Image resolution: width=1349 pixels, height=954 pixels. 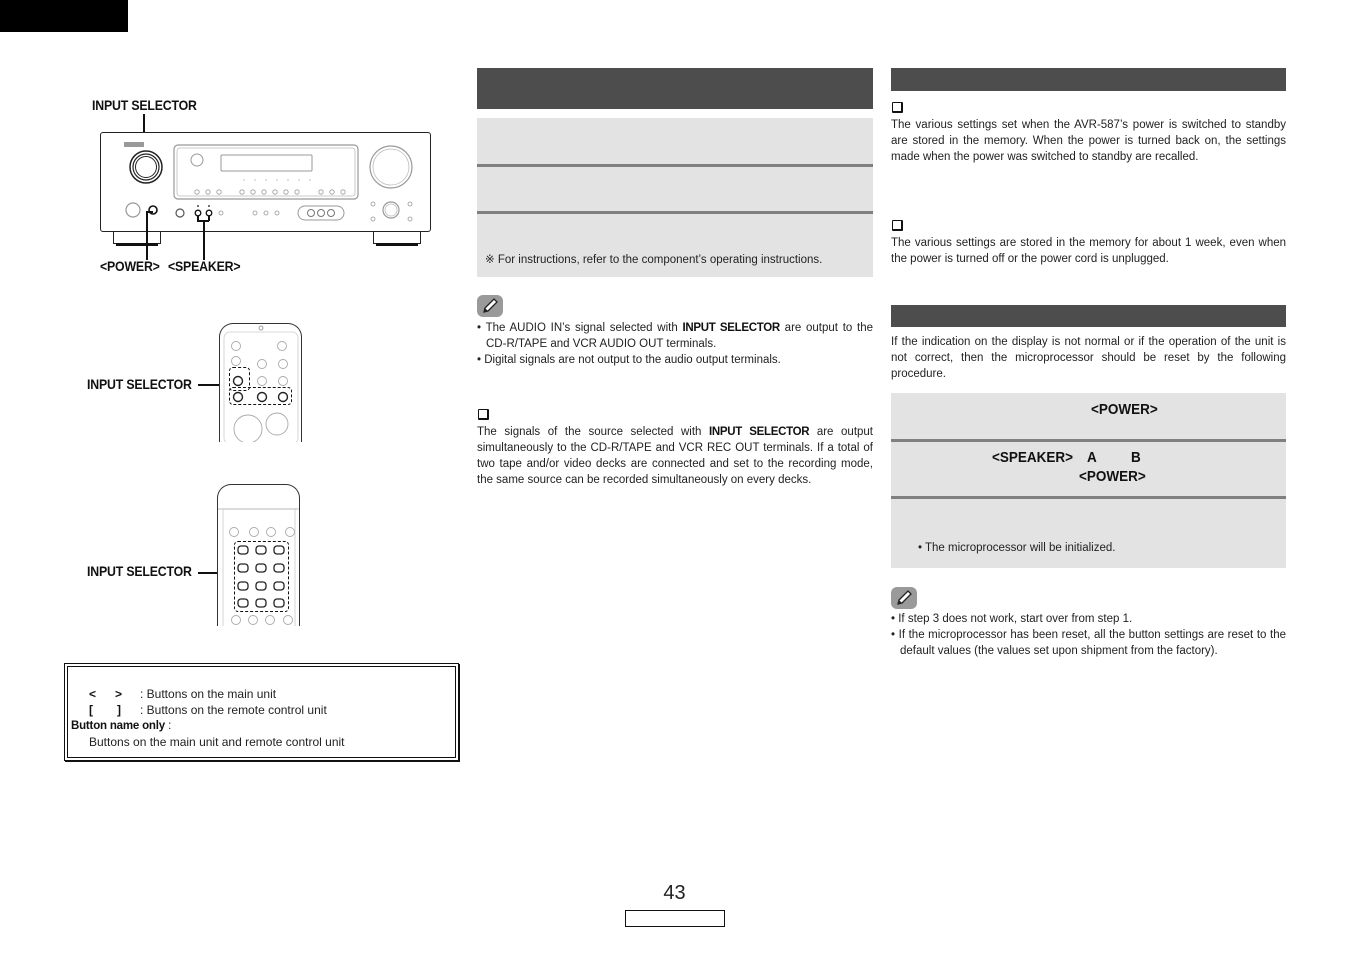 I want to click on legend-colon: :, so click(x=168, y=726).